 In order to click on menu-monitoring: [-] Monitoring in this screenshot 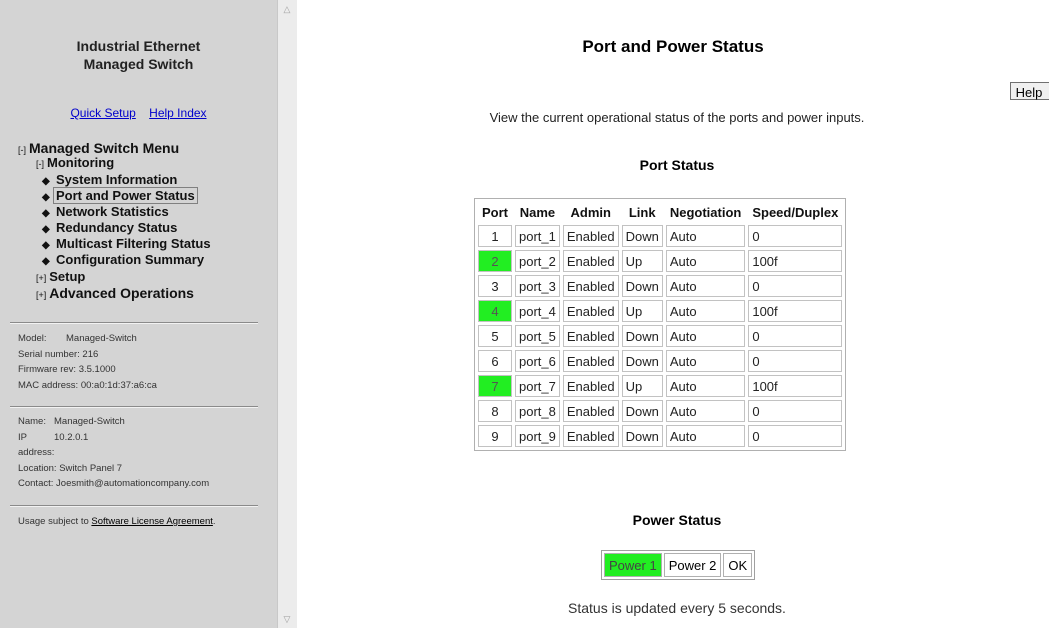, I will do `click(75, 162)`.